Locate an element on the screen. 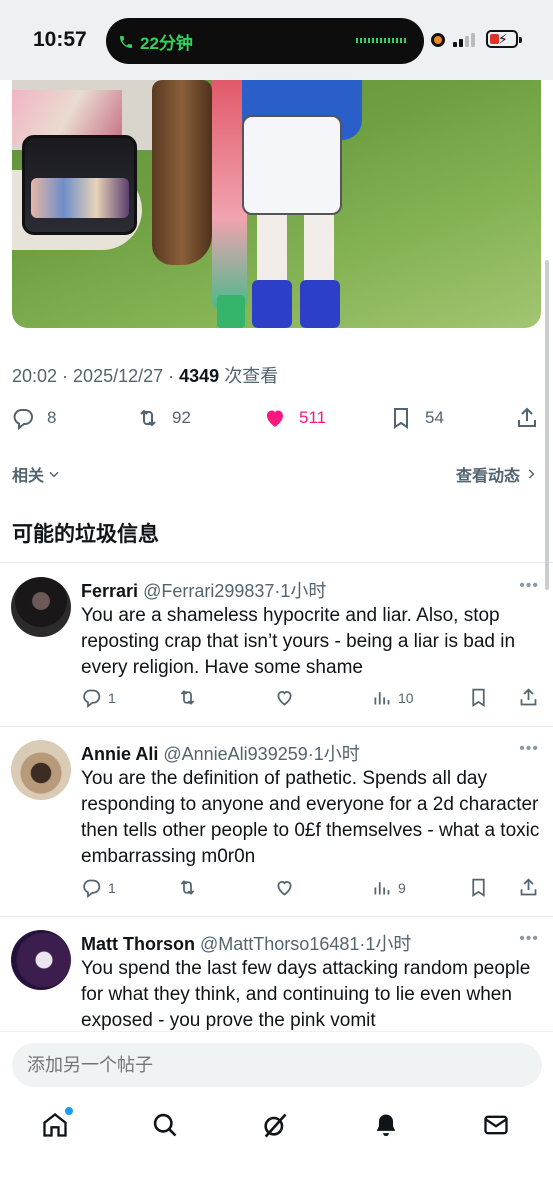 This screenshot has width=553, height=1200. heart-filled-icon is located at coordinates (275, 418).